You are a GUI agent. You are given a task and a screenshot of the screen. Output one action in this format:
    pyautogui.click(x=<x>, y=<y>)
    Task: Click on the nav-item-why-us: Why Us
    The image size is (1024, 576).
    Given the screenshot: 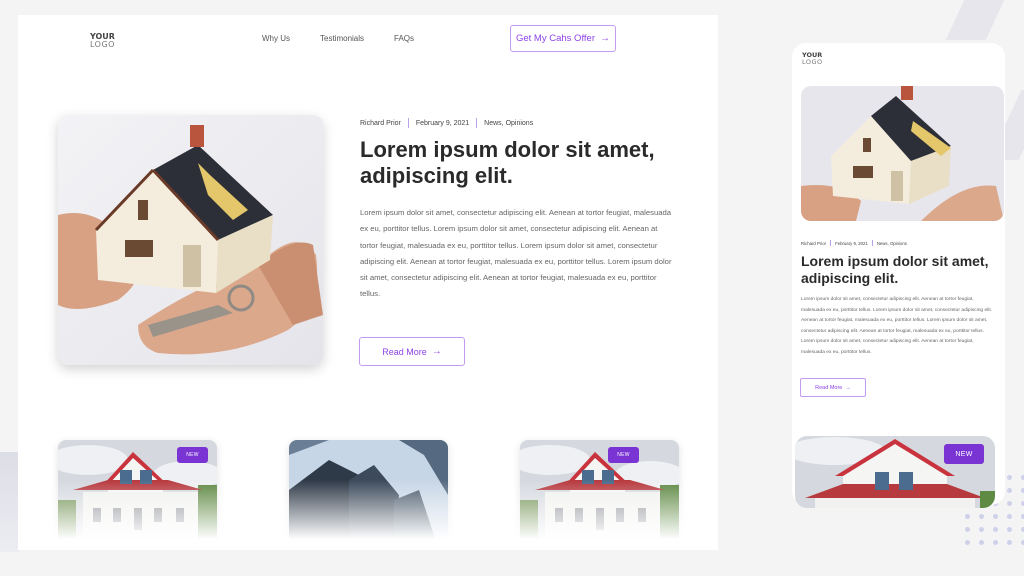 What is the action you would take?
    pyautogui.click(x=276, y=38)
    